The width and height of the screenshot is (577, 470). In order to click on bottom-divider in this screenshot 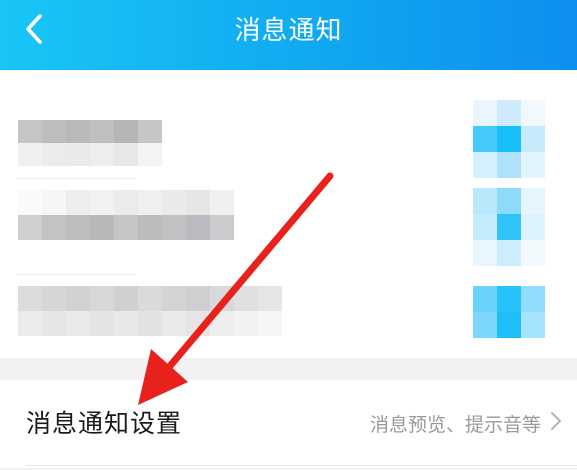, I will do `click(301, 465)`.